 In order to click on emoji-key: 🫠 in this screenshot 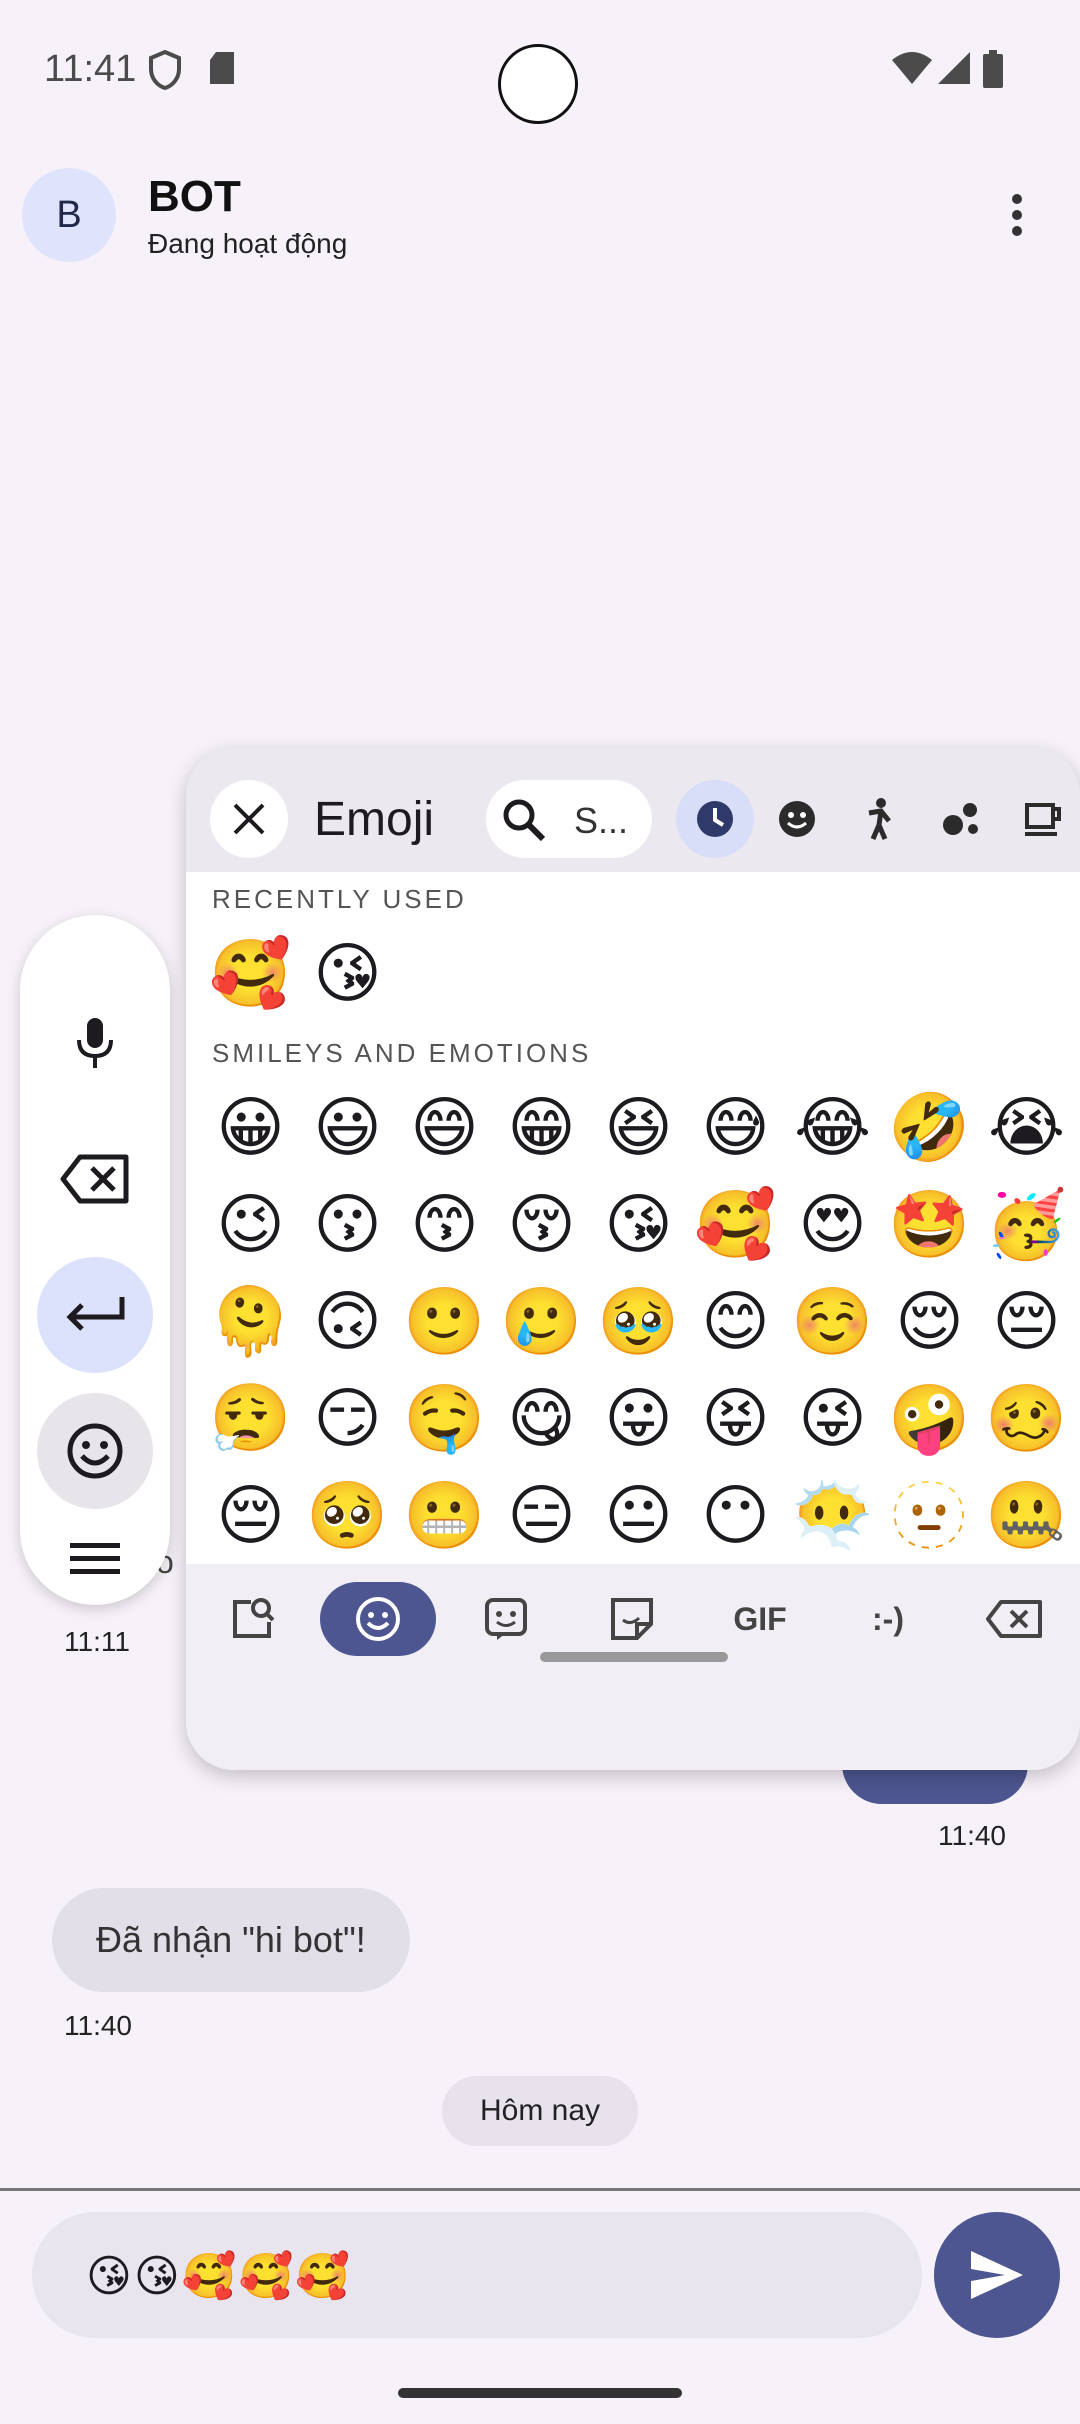, I will do `click(250, 1322)`.